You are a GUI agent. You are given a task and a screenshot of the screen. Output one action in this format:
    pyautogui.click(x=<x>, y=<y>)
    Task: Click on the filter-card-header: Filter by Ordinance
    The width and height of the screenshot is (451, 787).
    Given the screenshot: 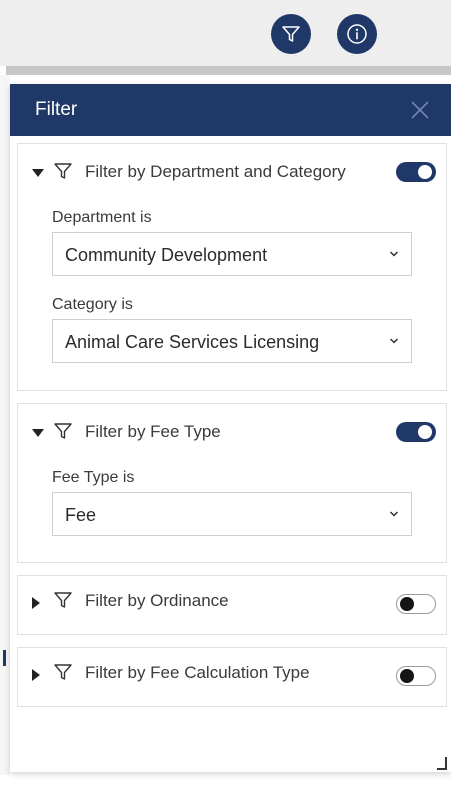 What is the action you would take?
    pyautogui.click(x=232, y=602)
    